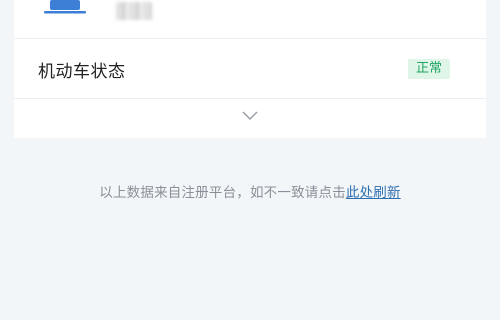 This screenshot has width=500, height=320. What do you see at coordinates (428, 69) in the screenshot?
I see `status-badge: 正常` at bounding box center [428, 69].